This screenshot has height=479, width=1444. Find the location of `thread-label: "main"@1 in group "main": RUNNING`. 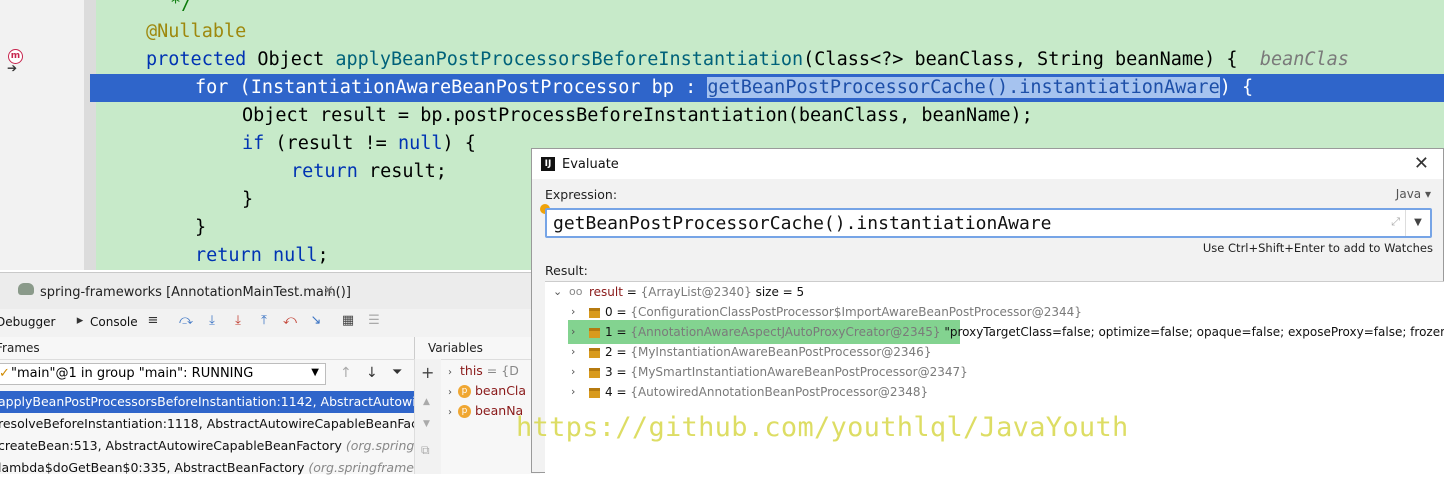

thread-label: "main"@1 in group "main": RUNNING is located at coordinates (132, 373).